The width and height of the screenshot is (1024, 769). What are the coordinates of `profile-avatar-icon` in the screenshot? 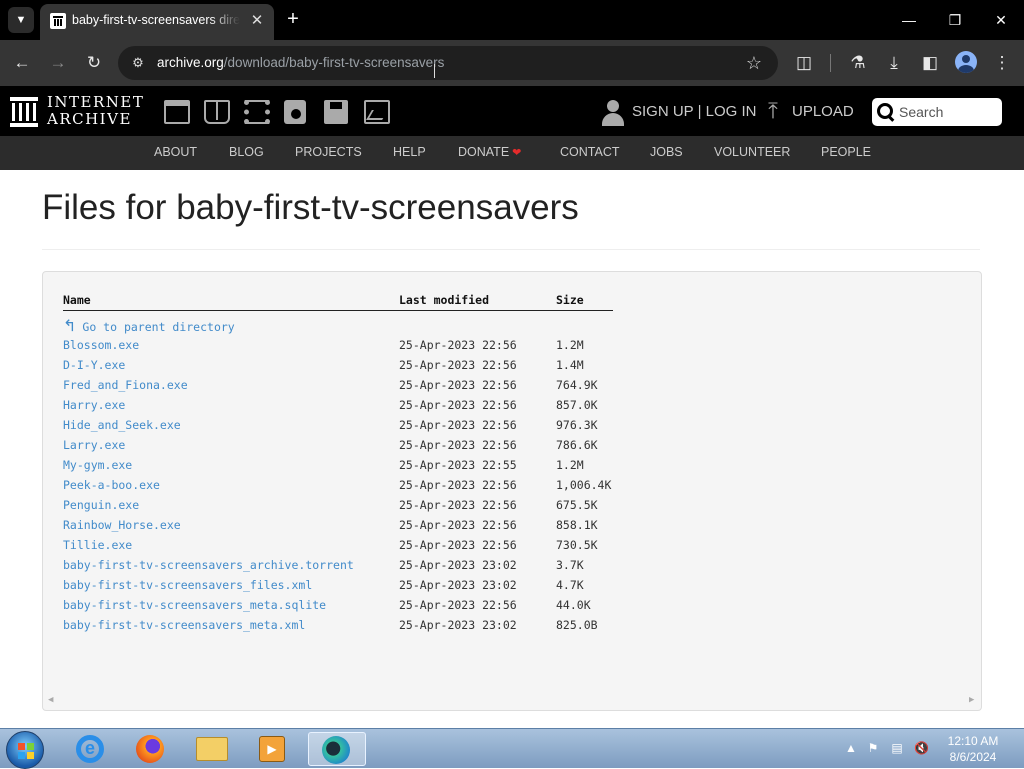 It's located at (966, 62).